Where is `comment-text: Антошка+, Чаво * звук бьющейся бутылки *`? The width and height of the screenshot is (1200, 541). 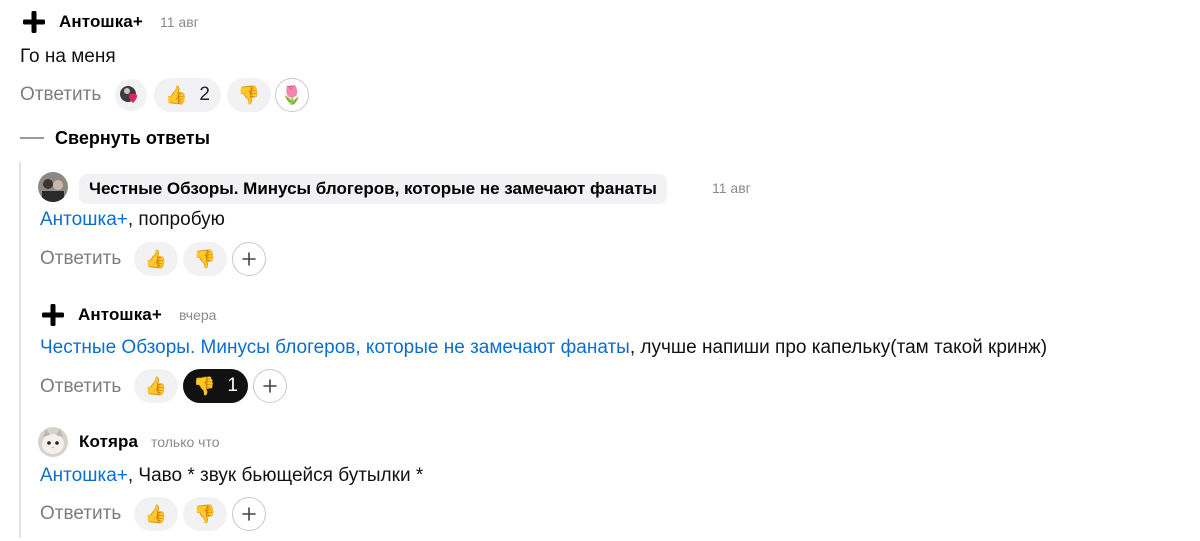
comment-text: Антошка+, Чаво * звук бьющейся бутылки * is located at coordinates (231, 476).